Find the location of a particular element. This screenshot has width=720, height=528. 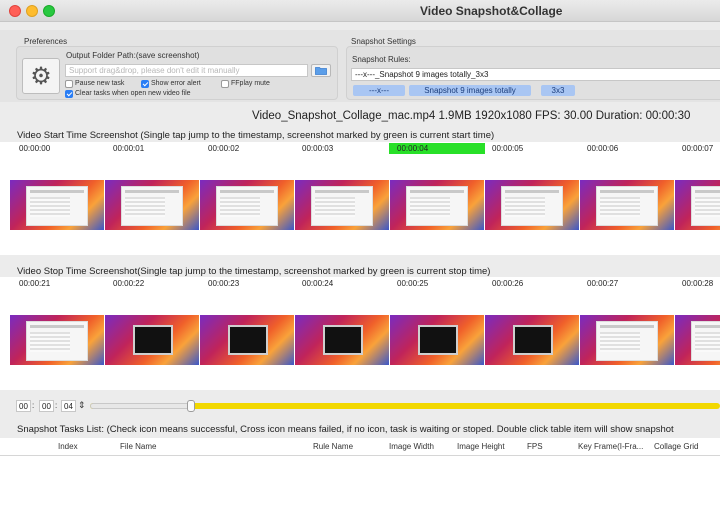

column-header-index: Index is located at coordinates (68, 446).